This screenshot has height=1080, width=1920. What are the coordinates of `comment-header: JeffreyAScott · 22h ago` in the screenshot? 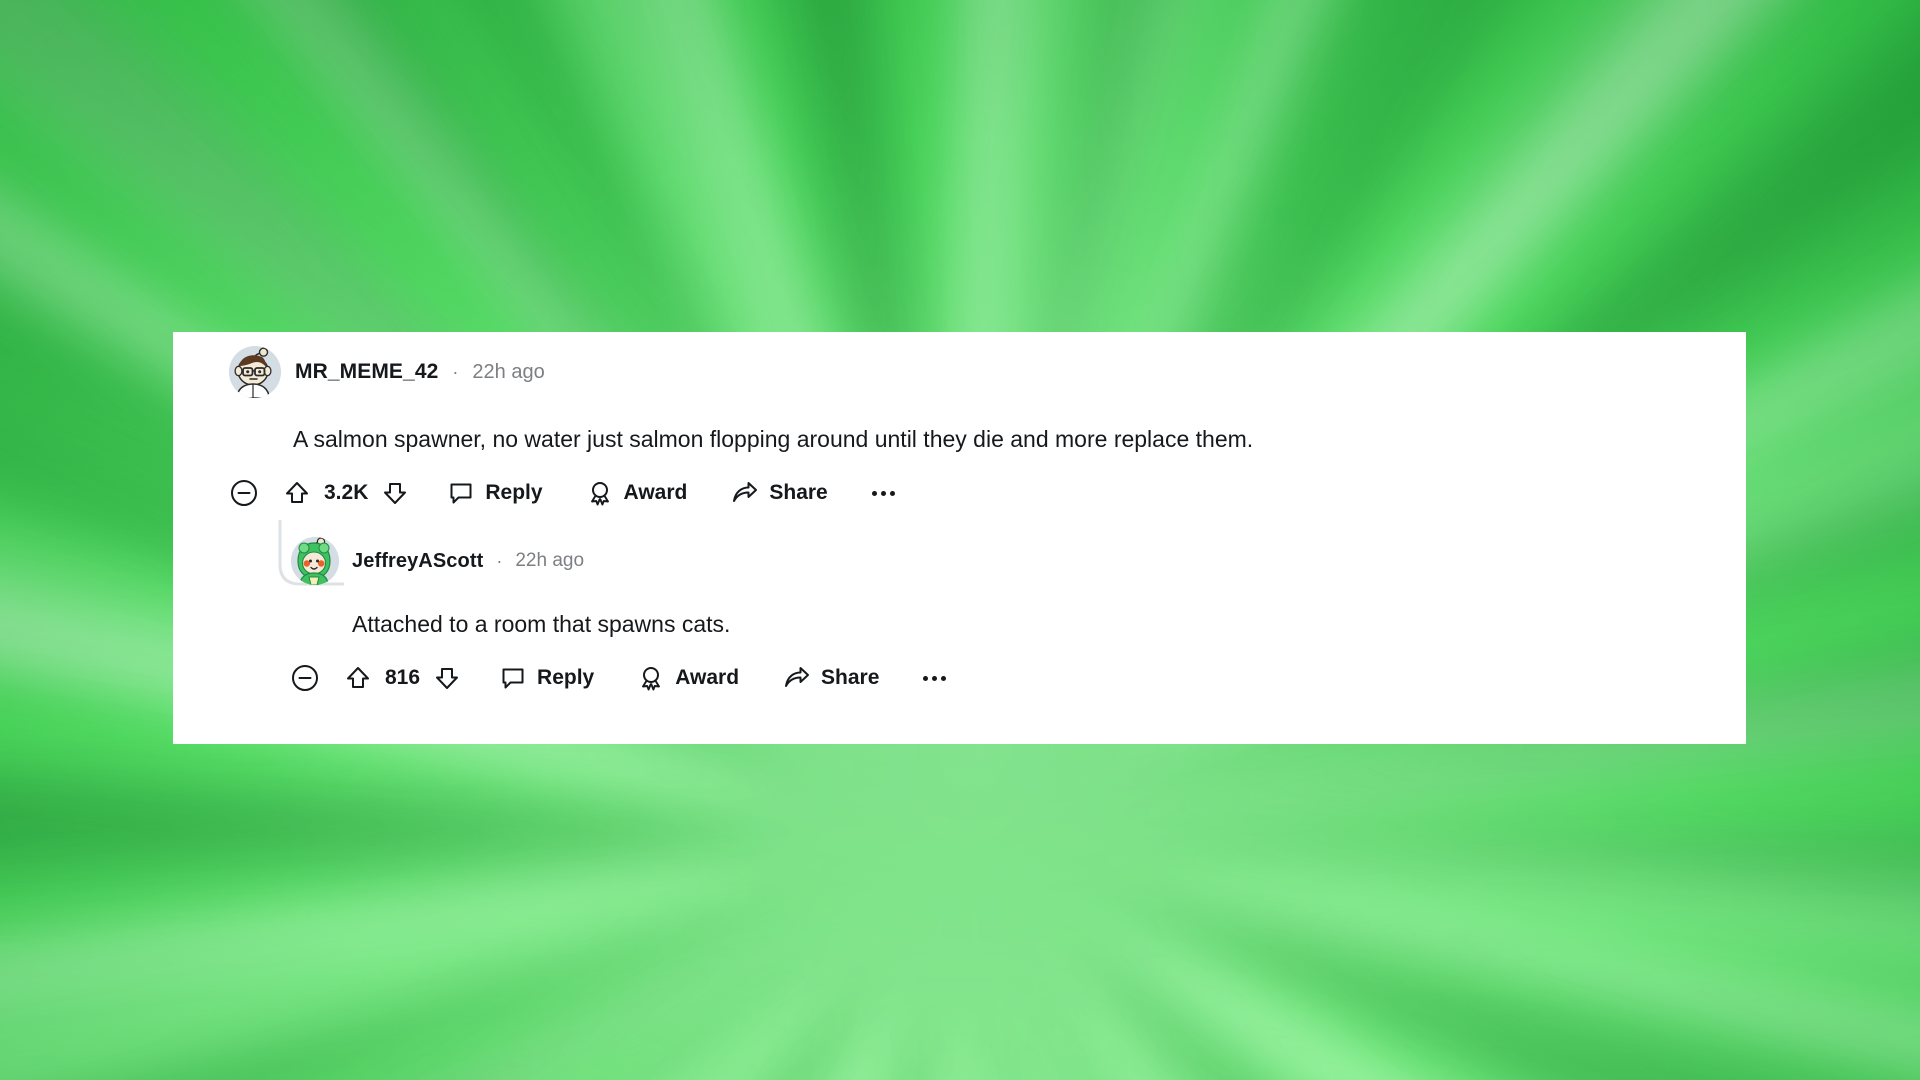 It's located at (1011, 561).